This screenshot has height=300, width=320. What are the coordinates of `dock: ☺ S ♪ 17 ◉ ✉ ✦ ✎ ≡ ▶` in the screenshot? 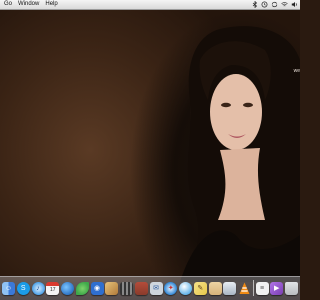 It's located at (150, 288).